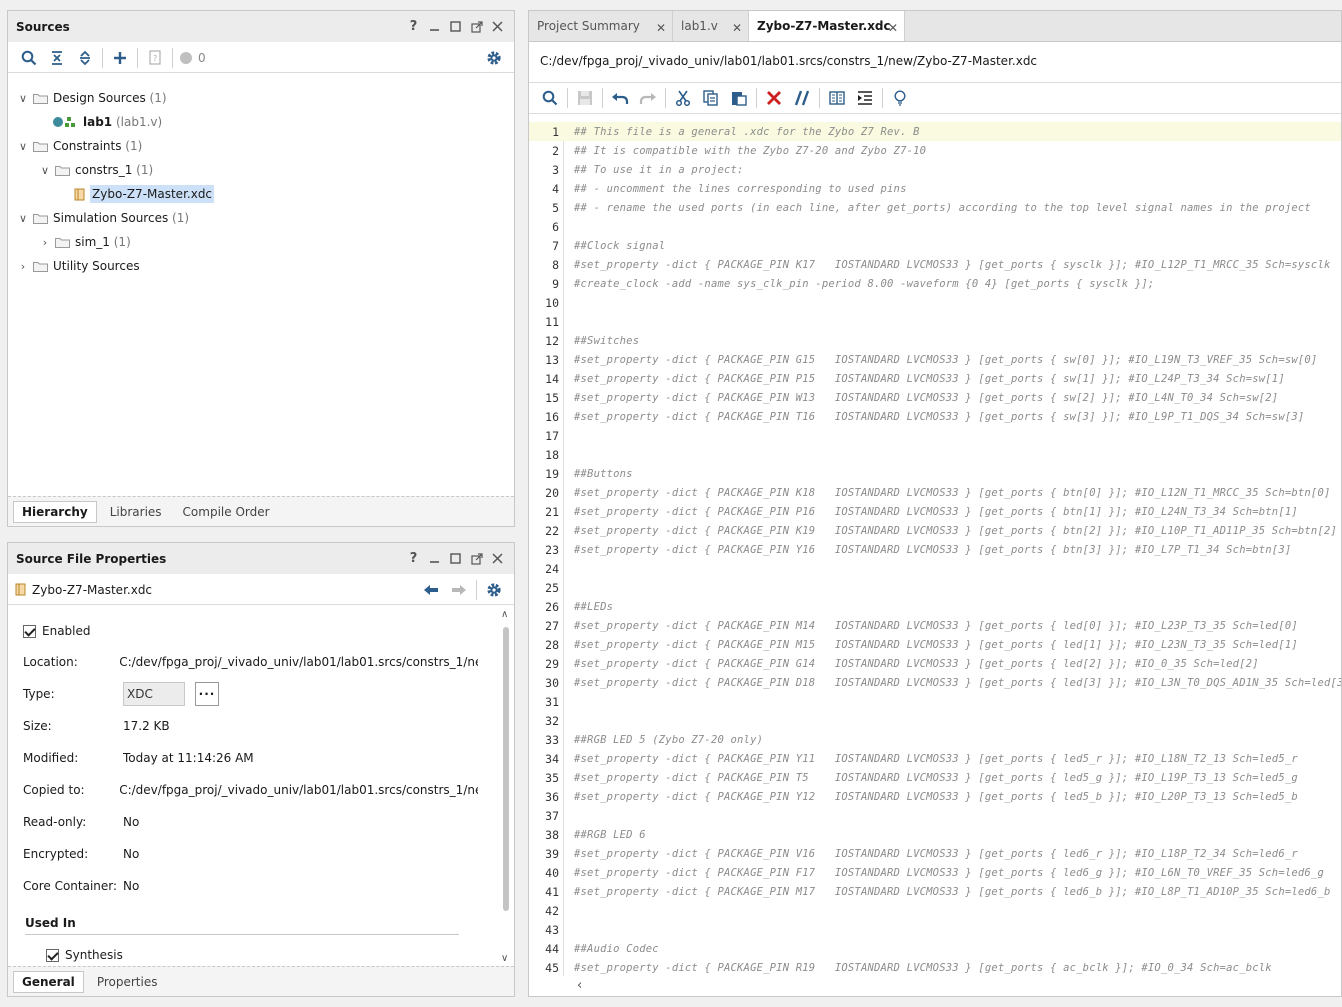 The image size is (1342, 1007). Describe the element at coordinates (120, 58) in the screenshot. I see `add-icon` at that location.